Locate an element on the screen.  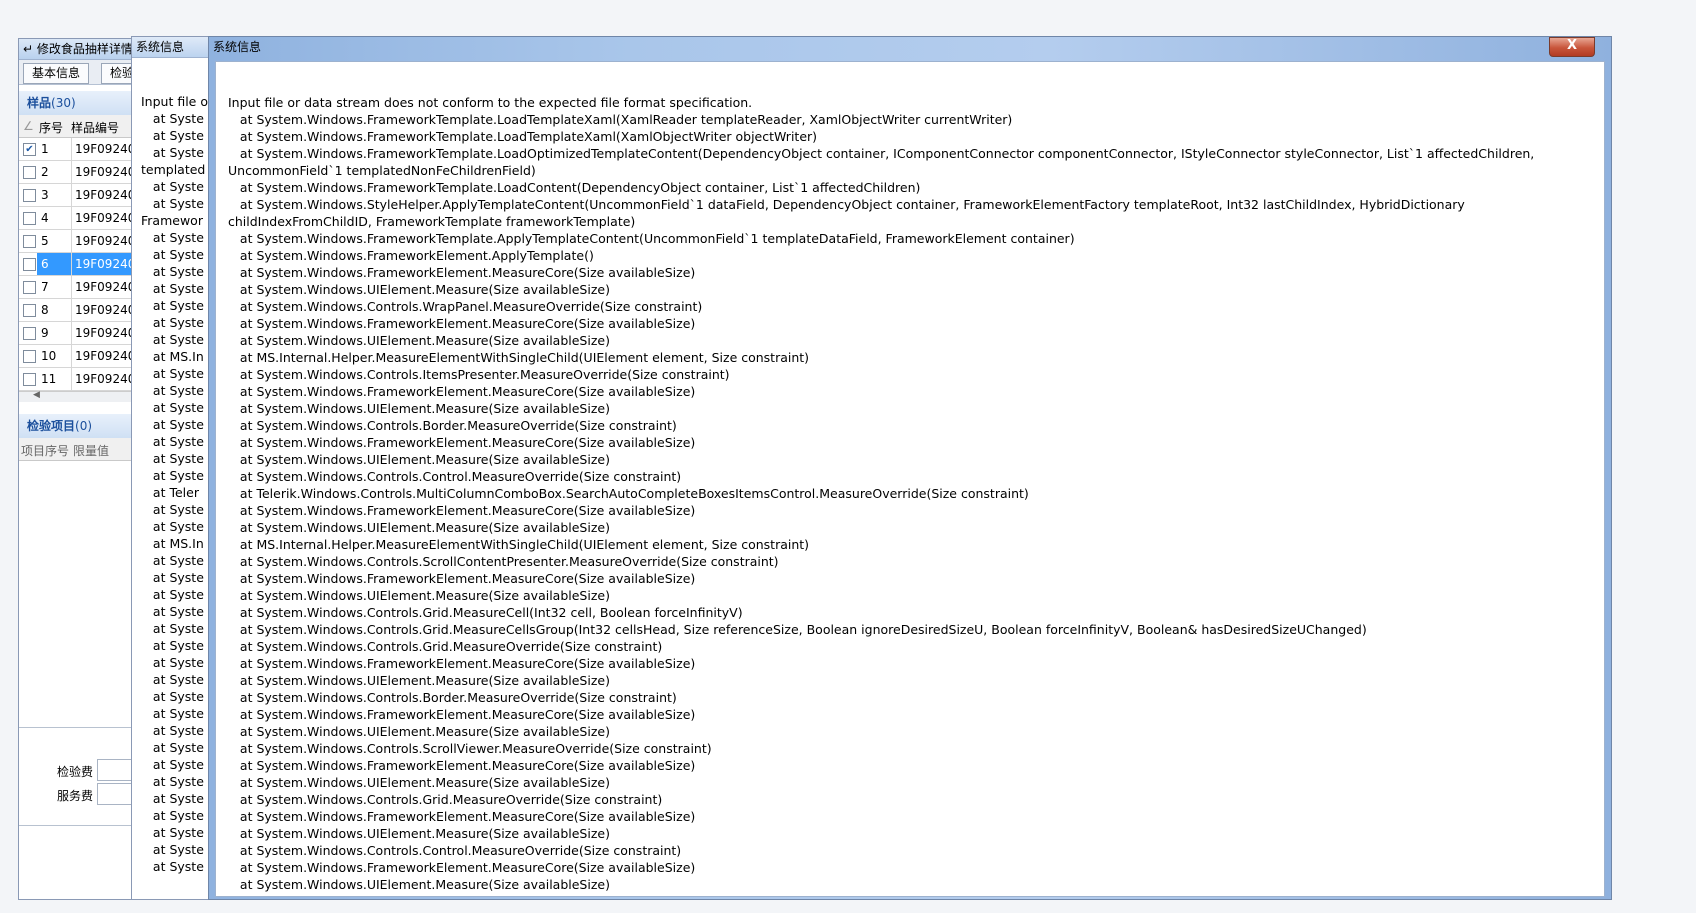
mid-message-line: Input file o is located at coordinates (174, 101).